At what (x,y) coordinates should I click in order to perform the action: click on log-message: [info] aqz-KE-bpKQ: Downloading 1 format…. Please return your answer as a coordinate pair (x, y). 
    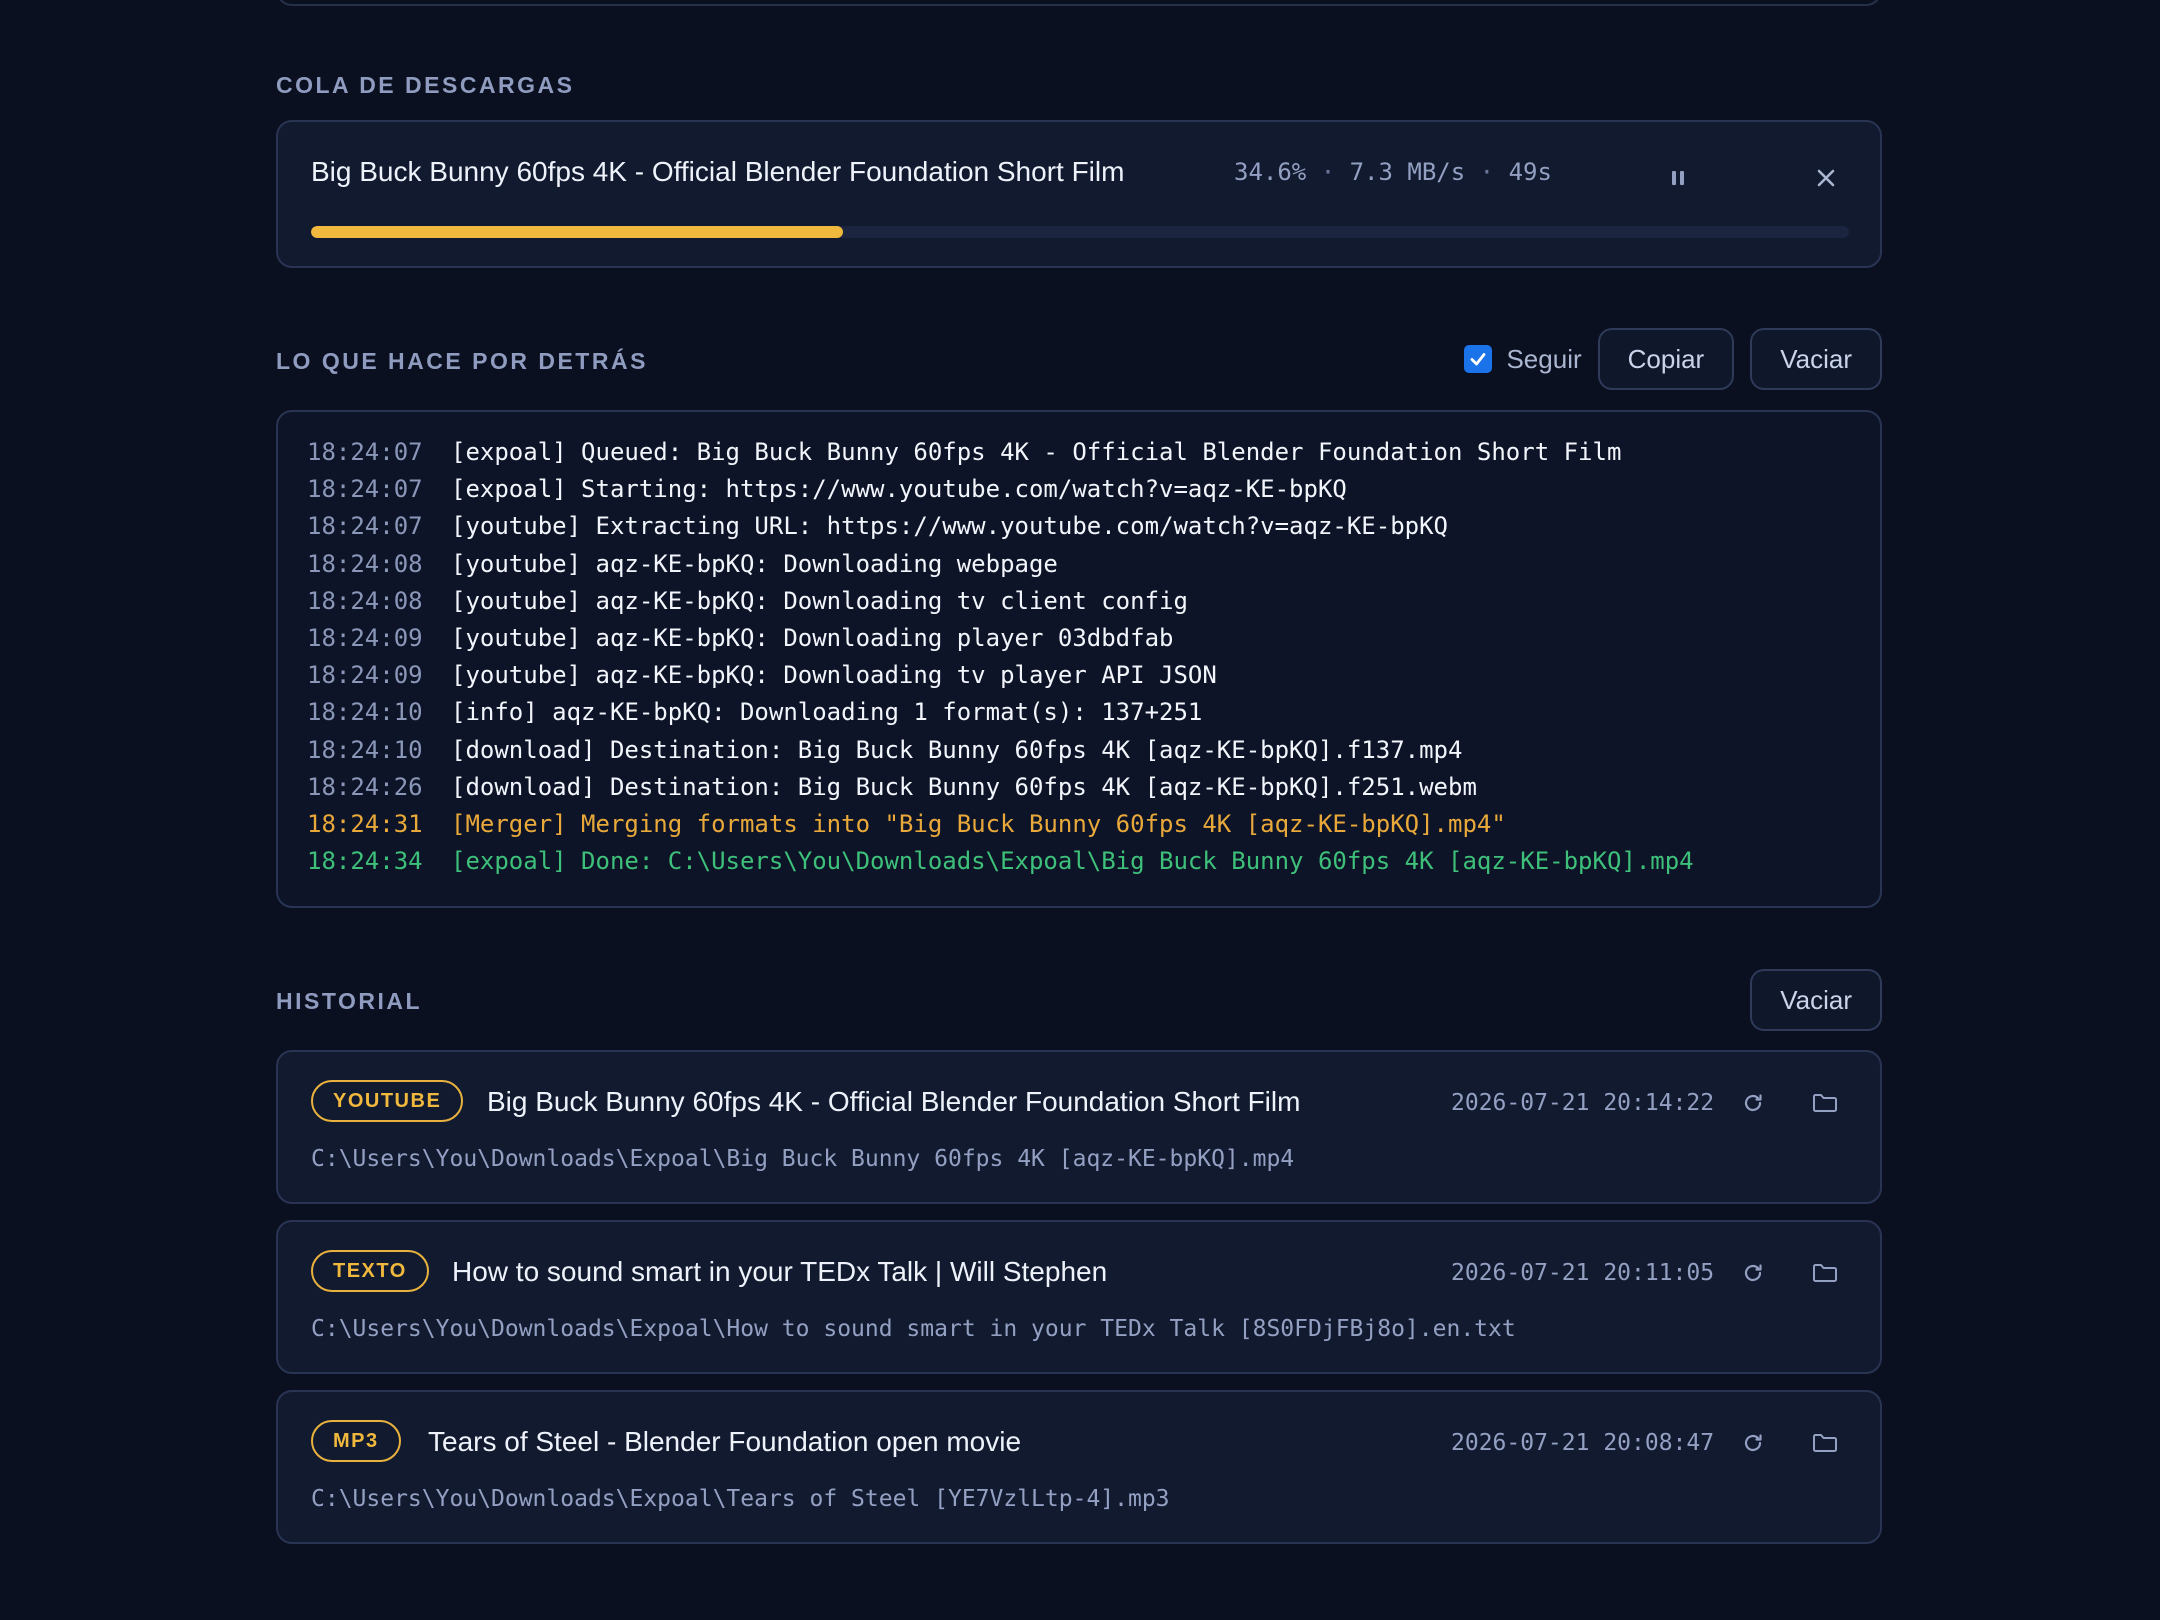
    Looking at the image, I should click on (827, 712).